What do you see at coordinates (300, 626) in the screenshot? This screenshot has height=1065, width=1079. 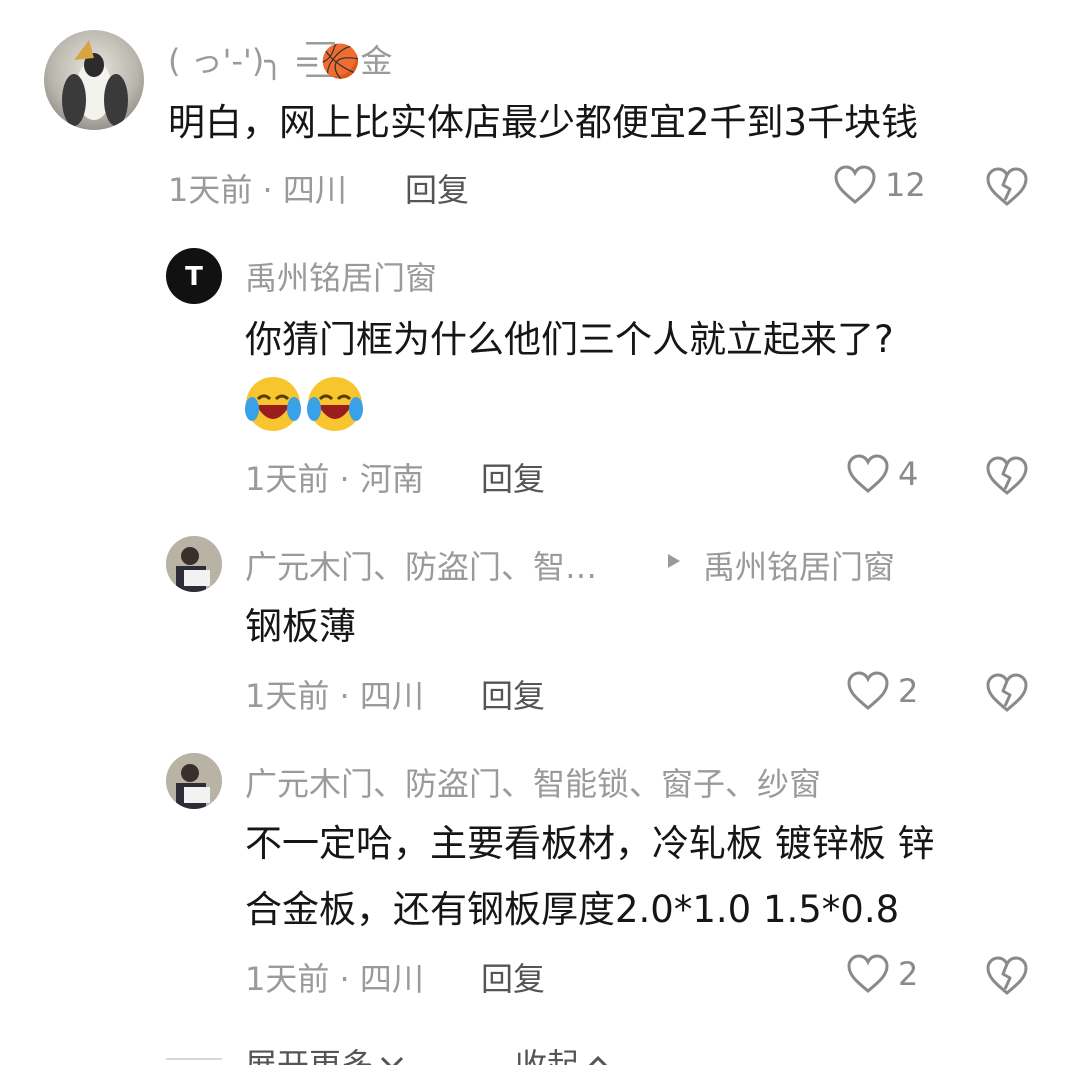 I see `comment-text: 钢板薄` at bounding box center [300, 626].